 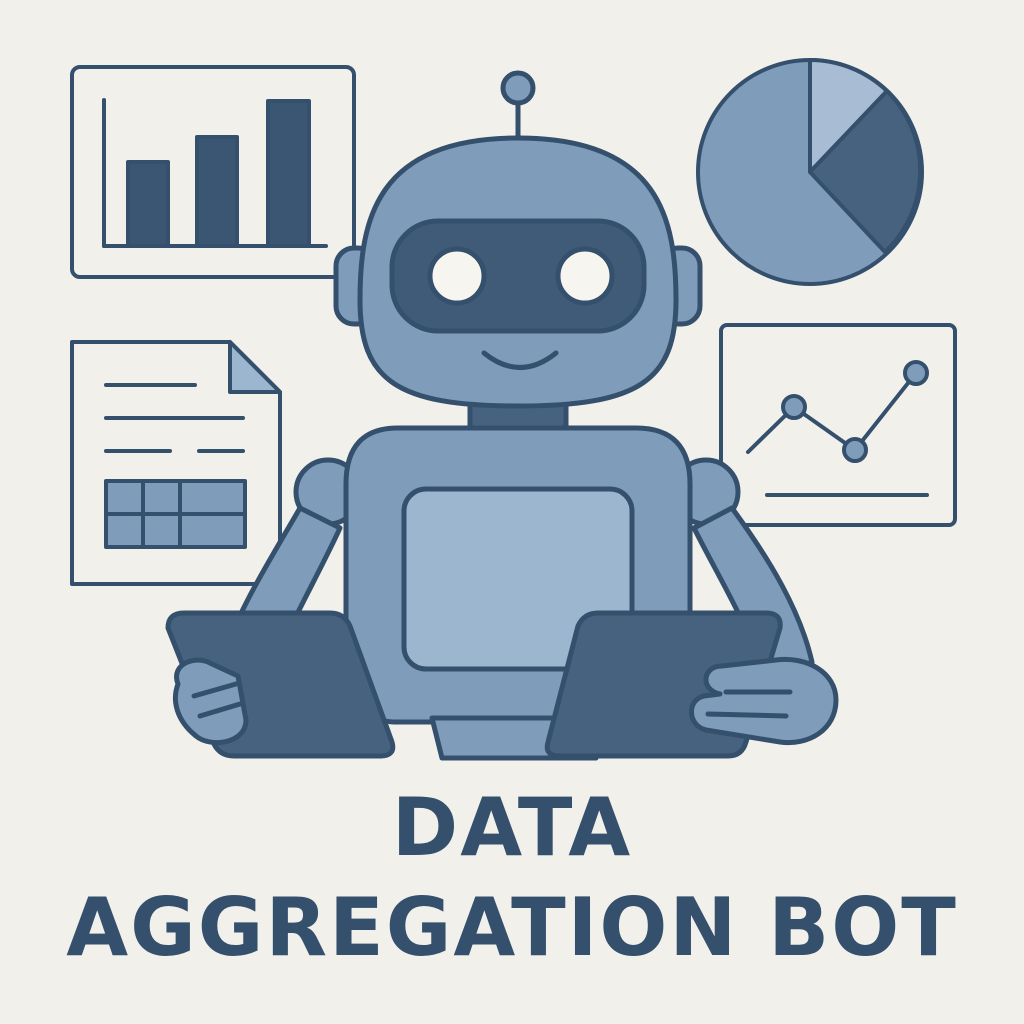 What do you see at coordinates (512, 827) in the screenshot?
I see `title-line-1: DATA` at bounding box center [512, 827].